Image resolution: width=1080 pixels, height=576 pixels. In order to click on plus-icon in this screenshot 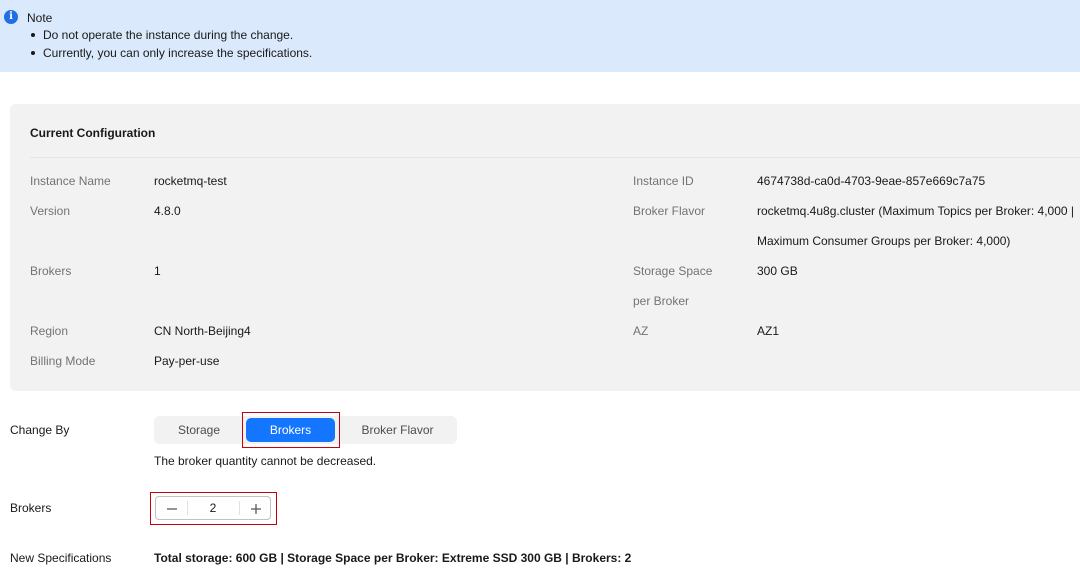, I will do `click(255, 508)`.